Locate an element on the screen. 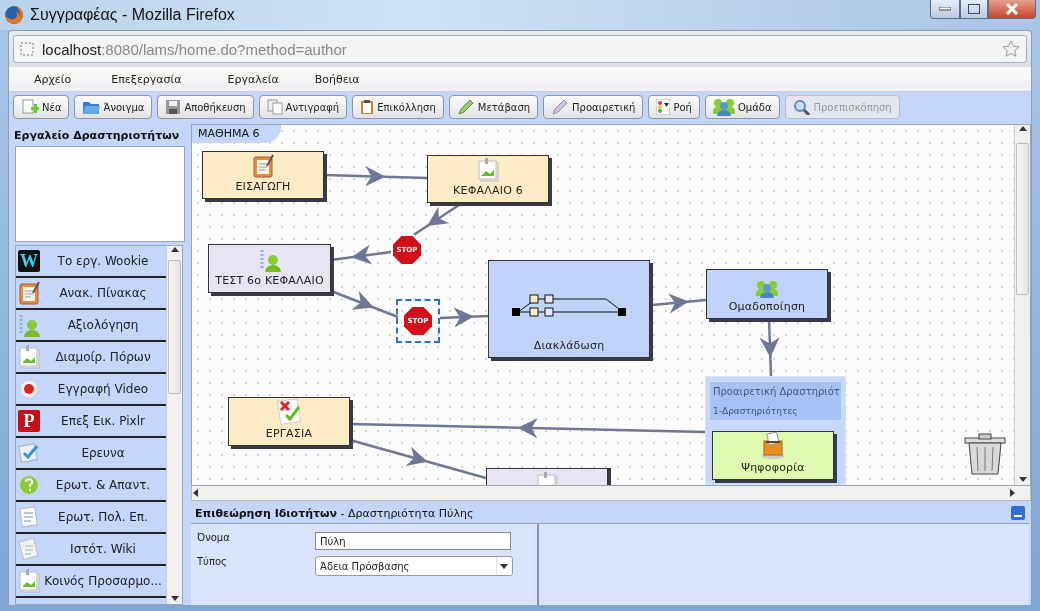  toolbar-button: Ομάδα is located at coordinates (742, 107).